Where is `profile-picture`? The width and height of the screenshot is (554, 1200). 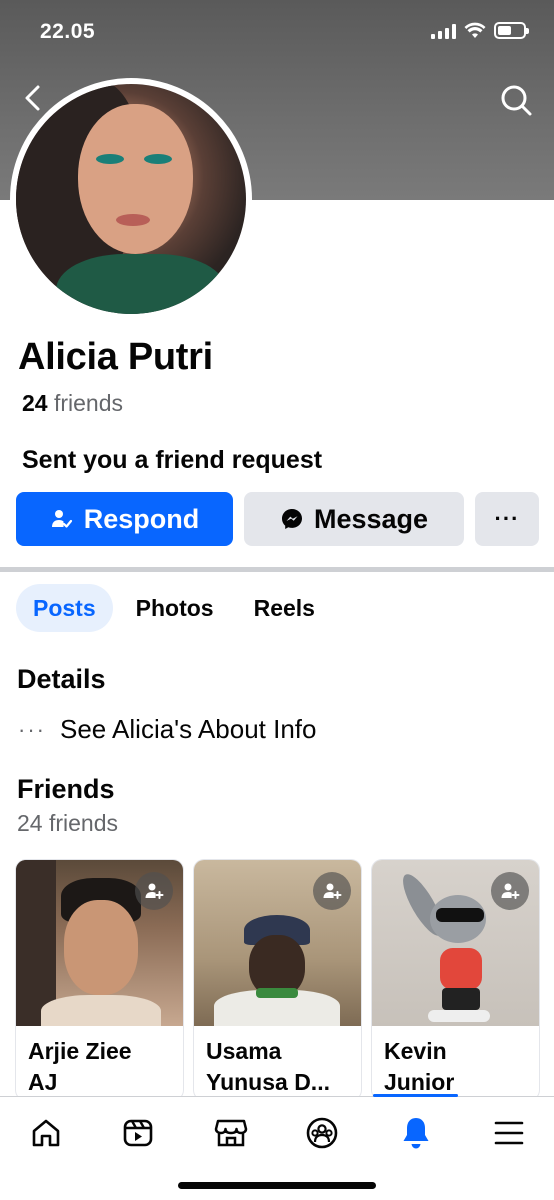 profile-picture is located at coordinates (131, 199).